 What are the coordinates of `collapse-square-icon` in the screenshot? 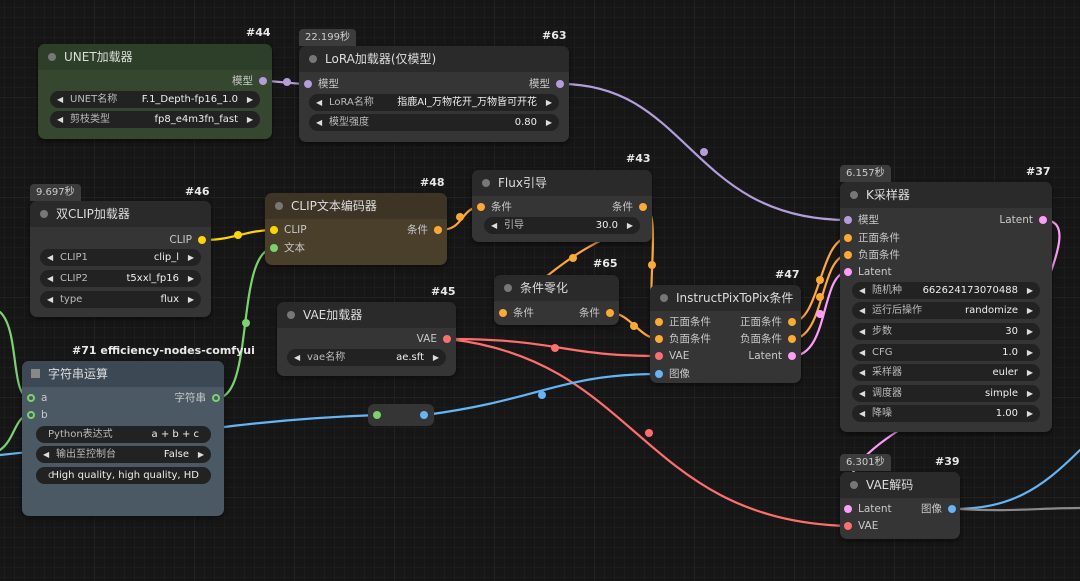 It's located at (35, 373).